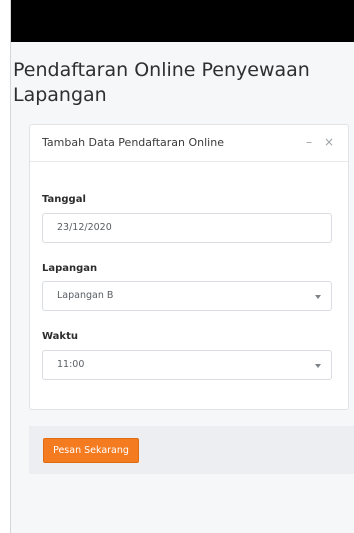  What do you see at coordinates (70, 268) in the screenshot?
I see `lapangan-label: Lapangan` at bounding box center [70, 268].